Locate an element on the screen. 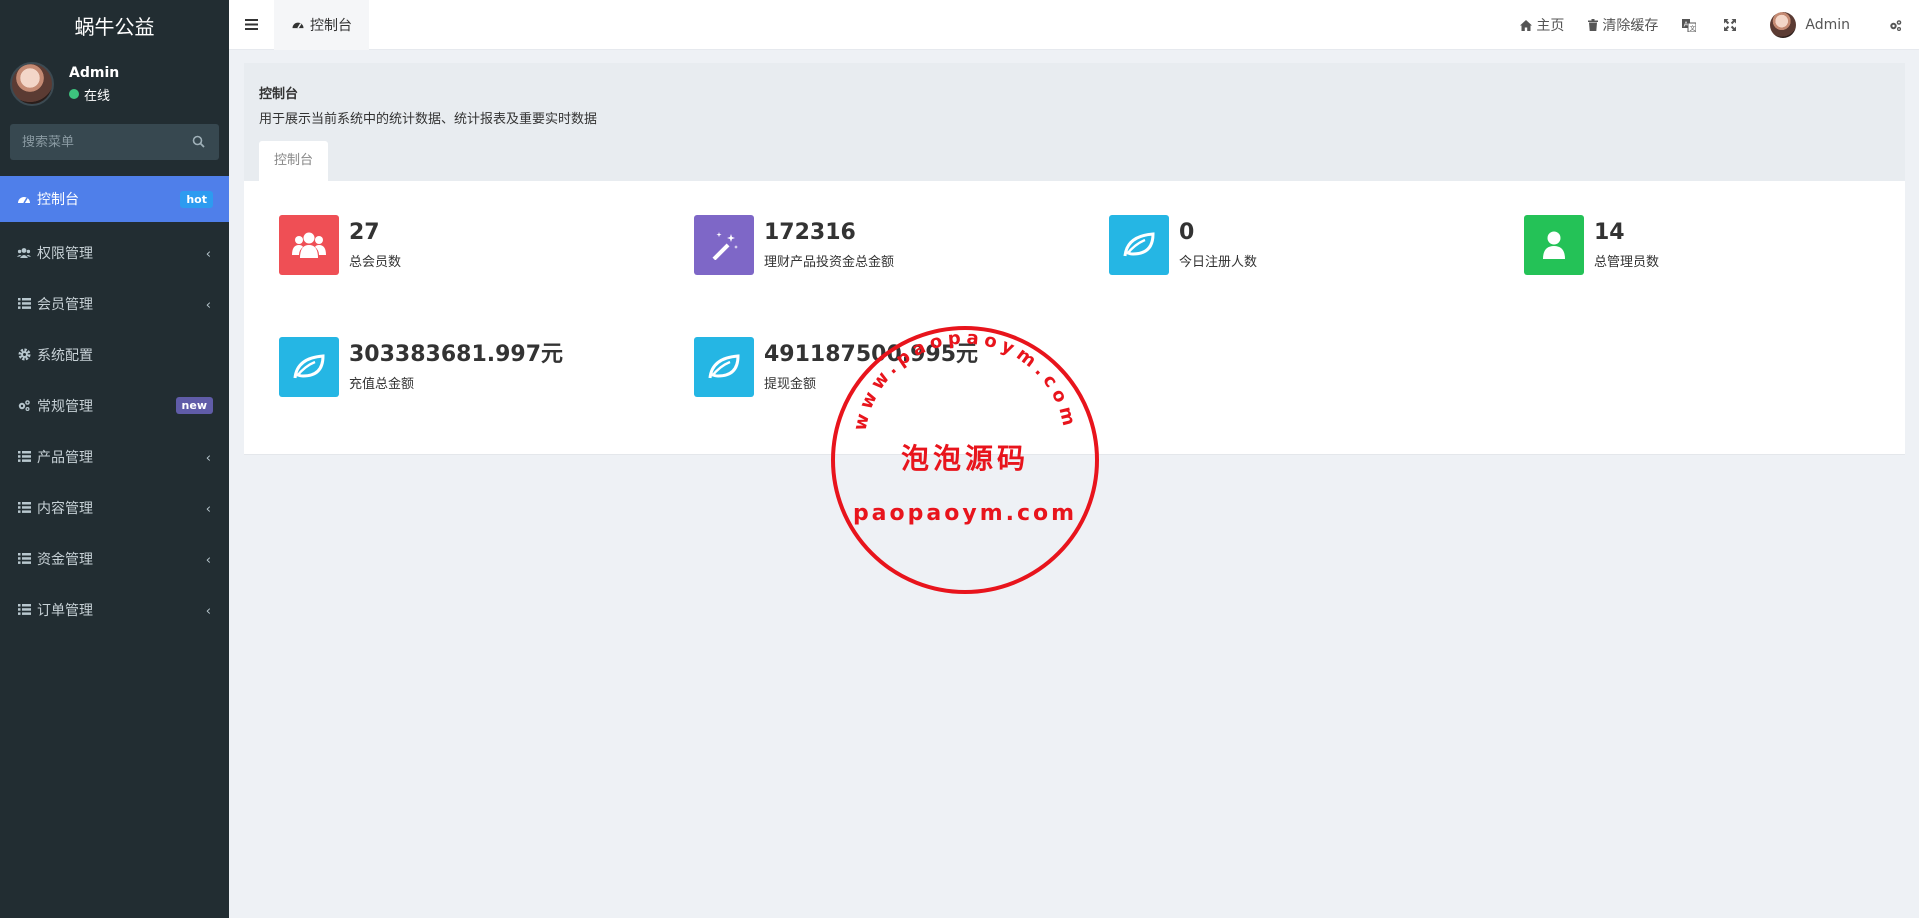 The width and height of the screenshot is (1919, 918). clear-cache-label: 清除缓存 is located at coordinates (1630, 26).